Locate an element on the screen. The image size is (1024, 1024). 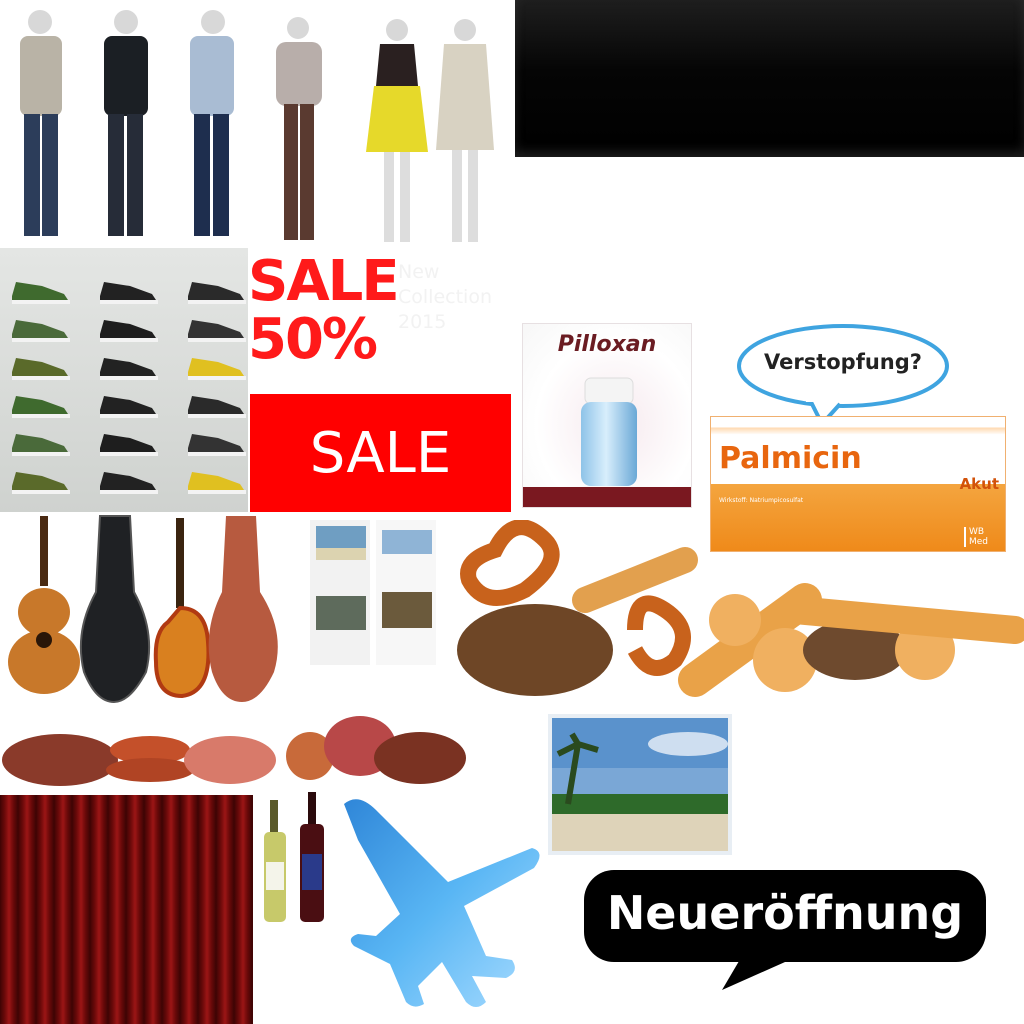
red-curtain is located at coordinates (126, 909).